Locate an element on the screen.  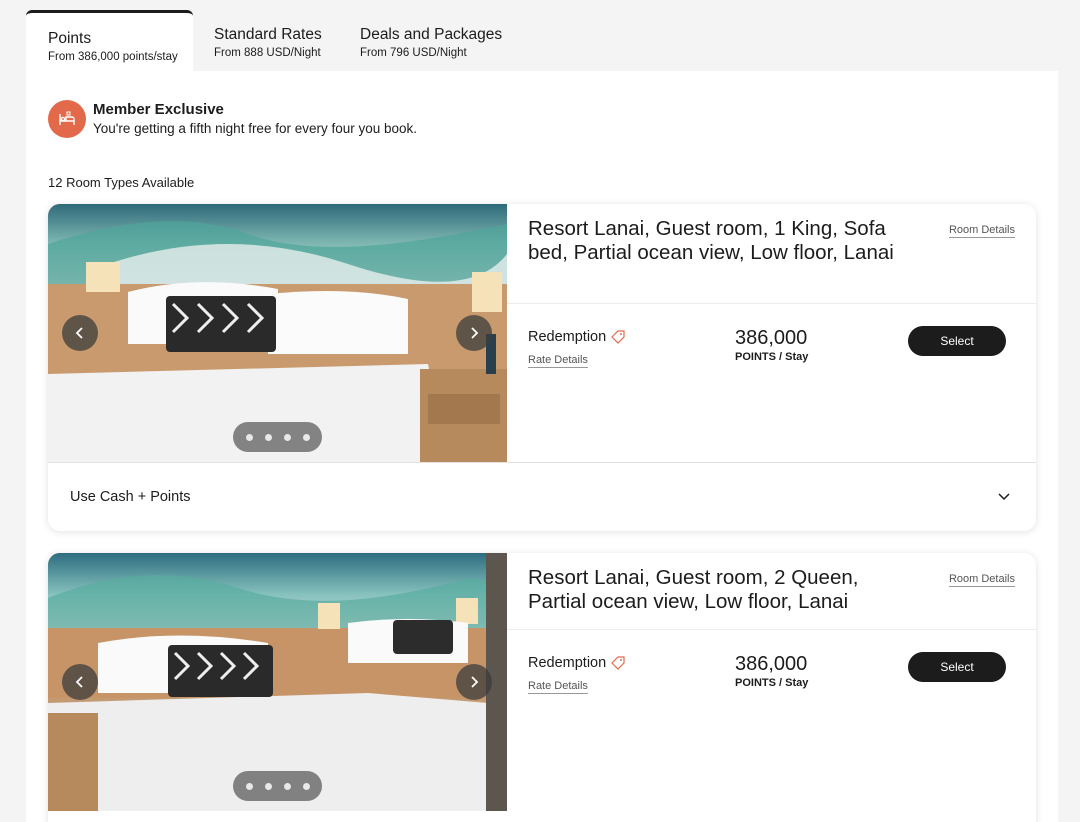
tab-standard-rates: Standard Rates From 888 USD/Night is located at coordinates (257, 41).